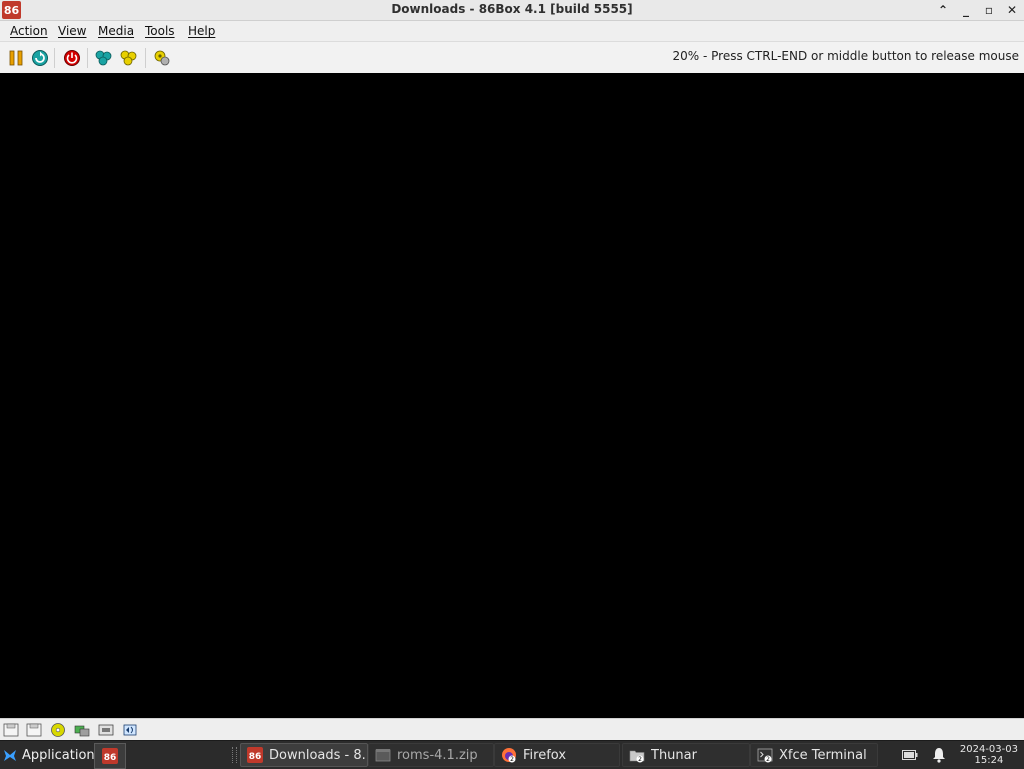 This screenshot has height=769, width=1024. What do you see at coordinates (82, 730) in the screenshot?
I see `hard-disk-icon` at bounding box center [82, 730].